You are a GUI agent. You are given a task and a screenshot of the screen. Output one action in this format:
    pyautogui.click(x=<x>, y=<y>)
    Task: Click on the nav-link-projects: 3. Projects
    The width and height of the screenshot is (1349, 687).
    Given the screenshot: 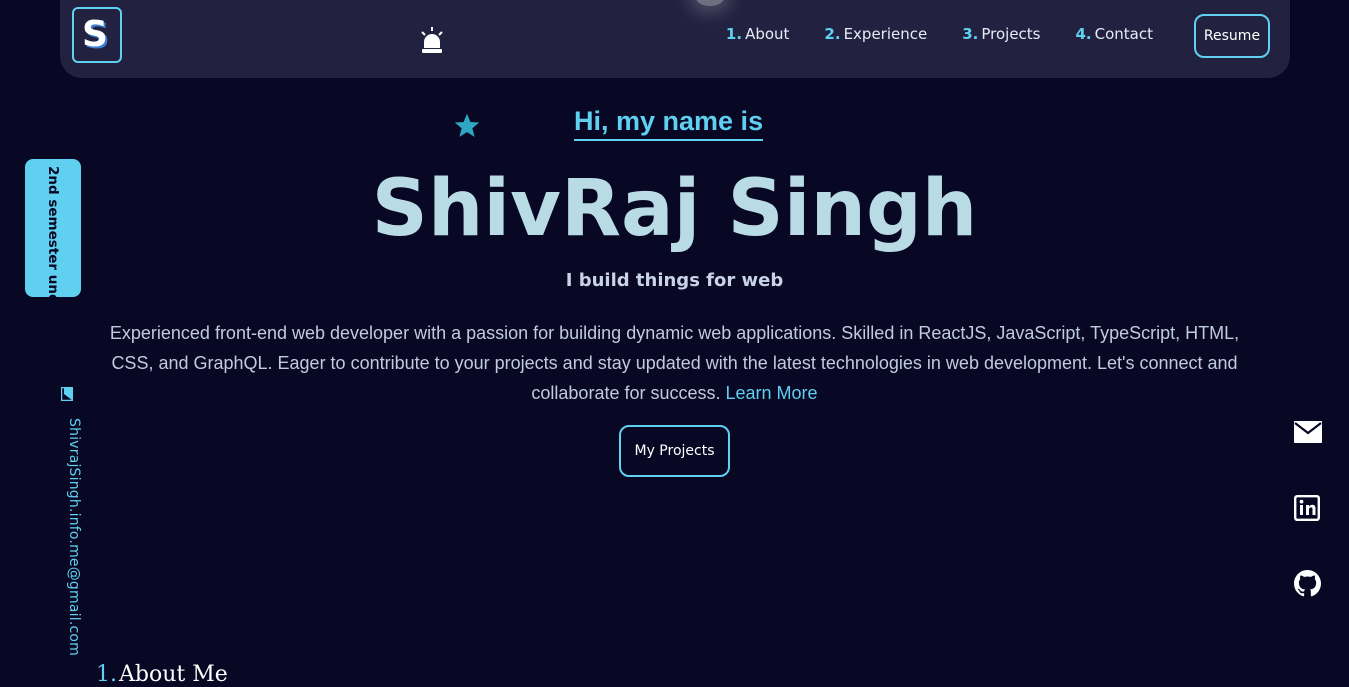 What is the action you would take?
    pyautogui.click(x=1001, y=34)
    